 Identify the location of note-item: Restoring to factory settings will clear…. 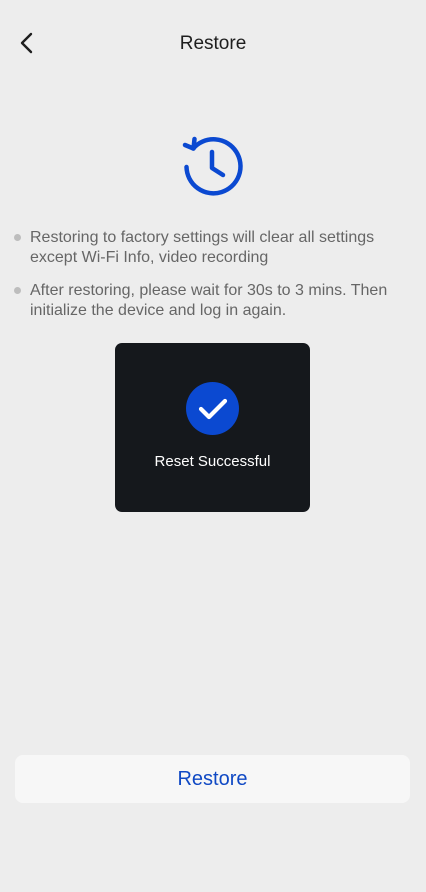
(209, 248).